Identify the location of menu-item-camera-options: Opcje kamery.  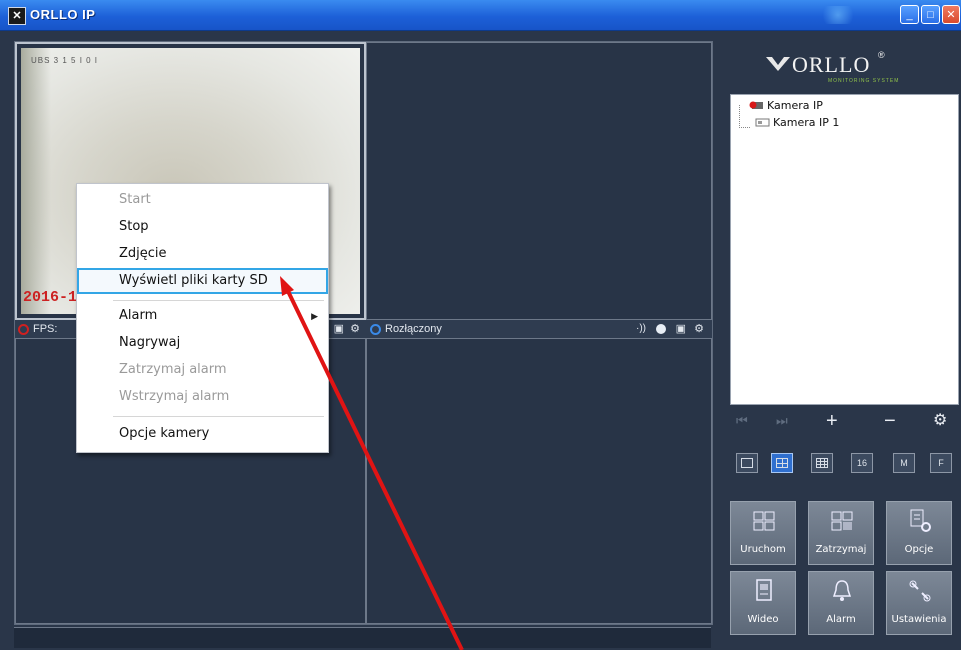
(164, 433).